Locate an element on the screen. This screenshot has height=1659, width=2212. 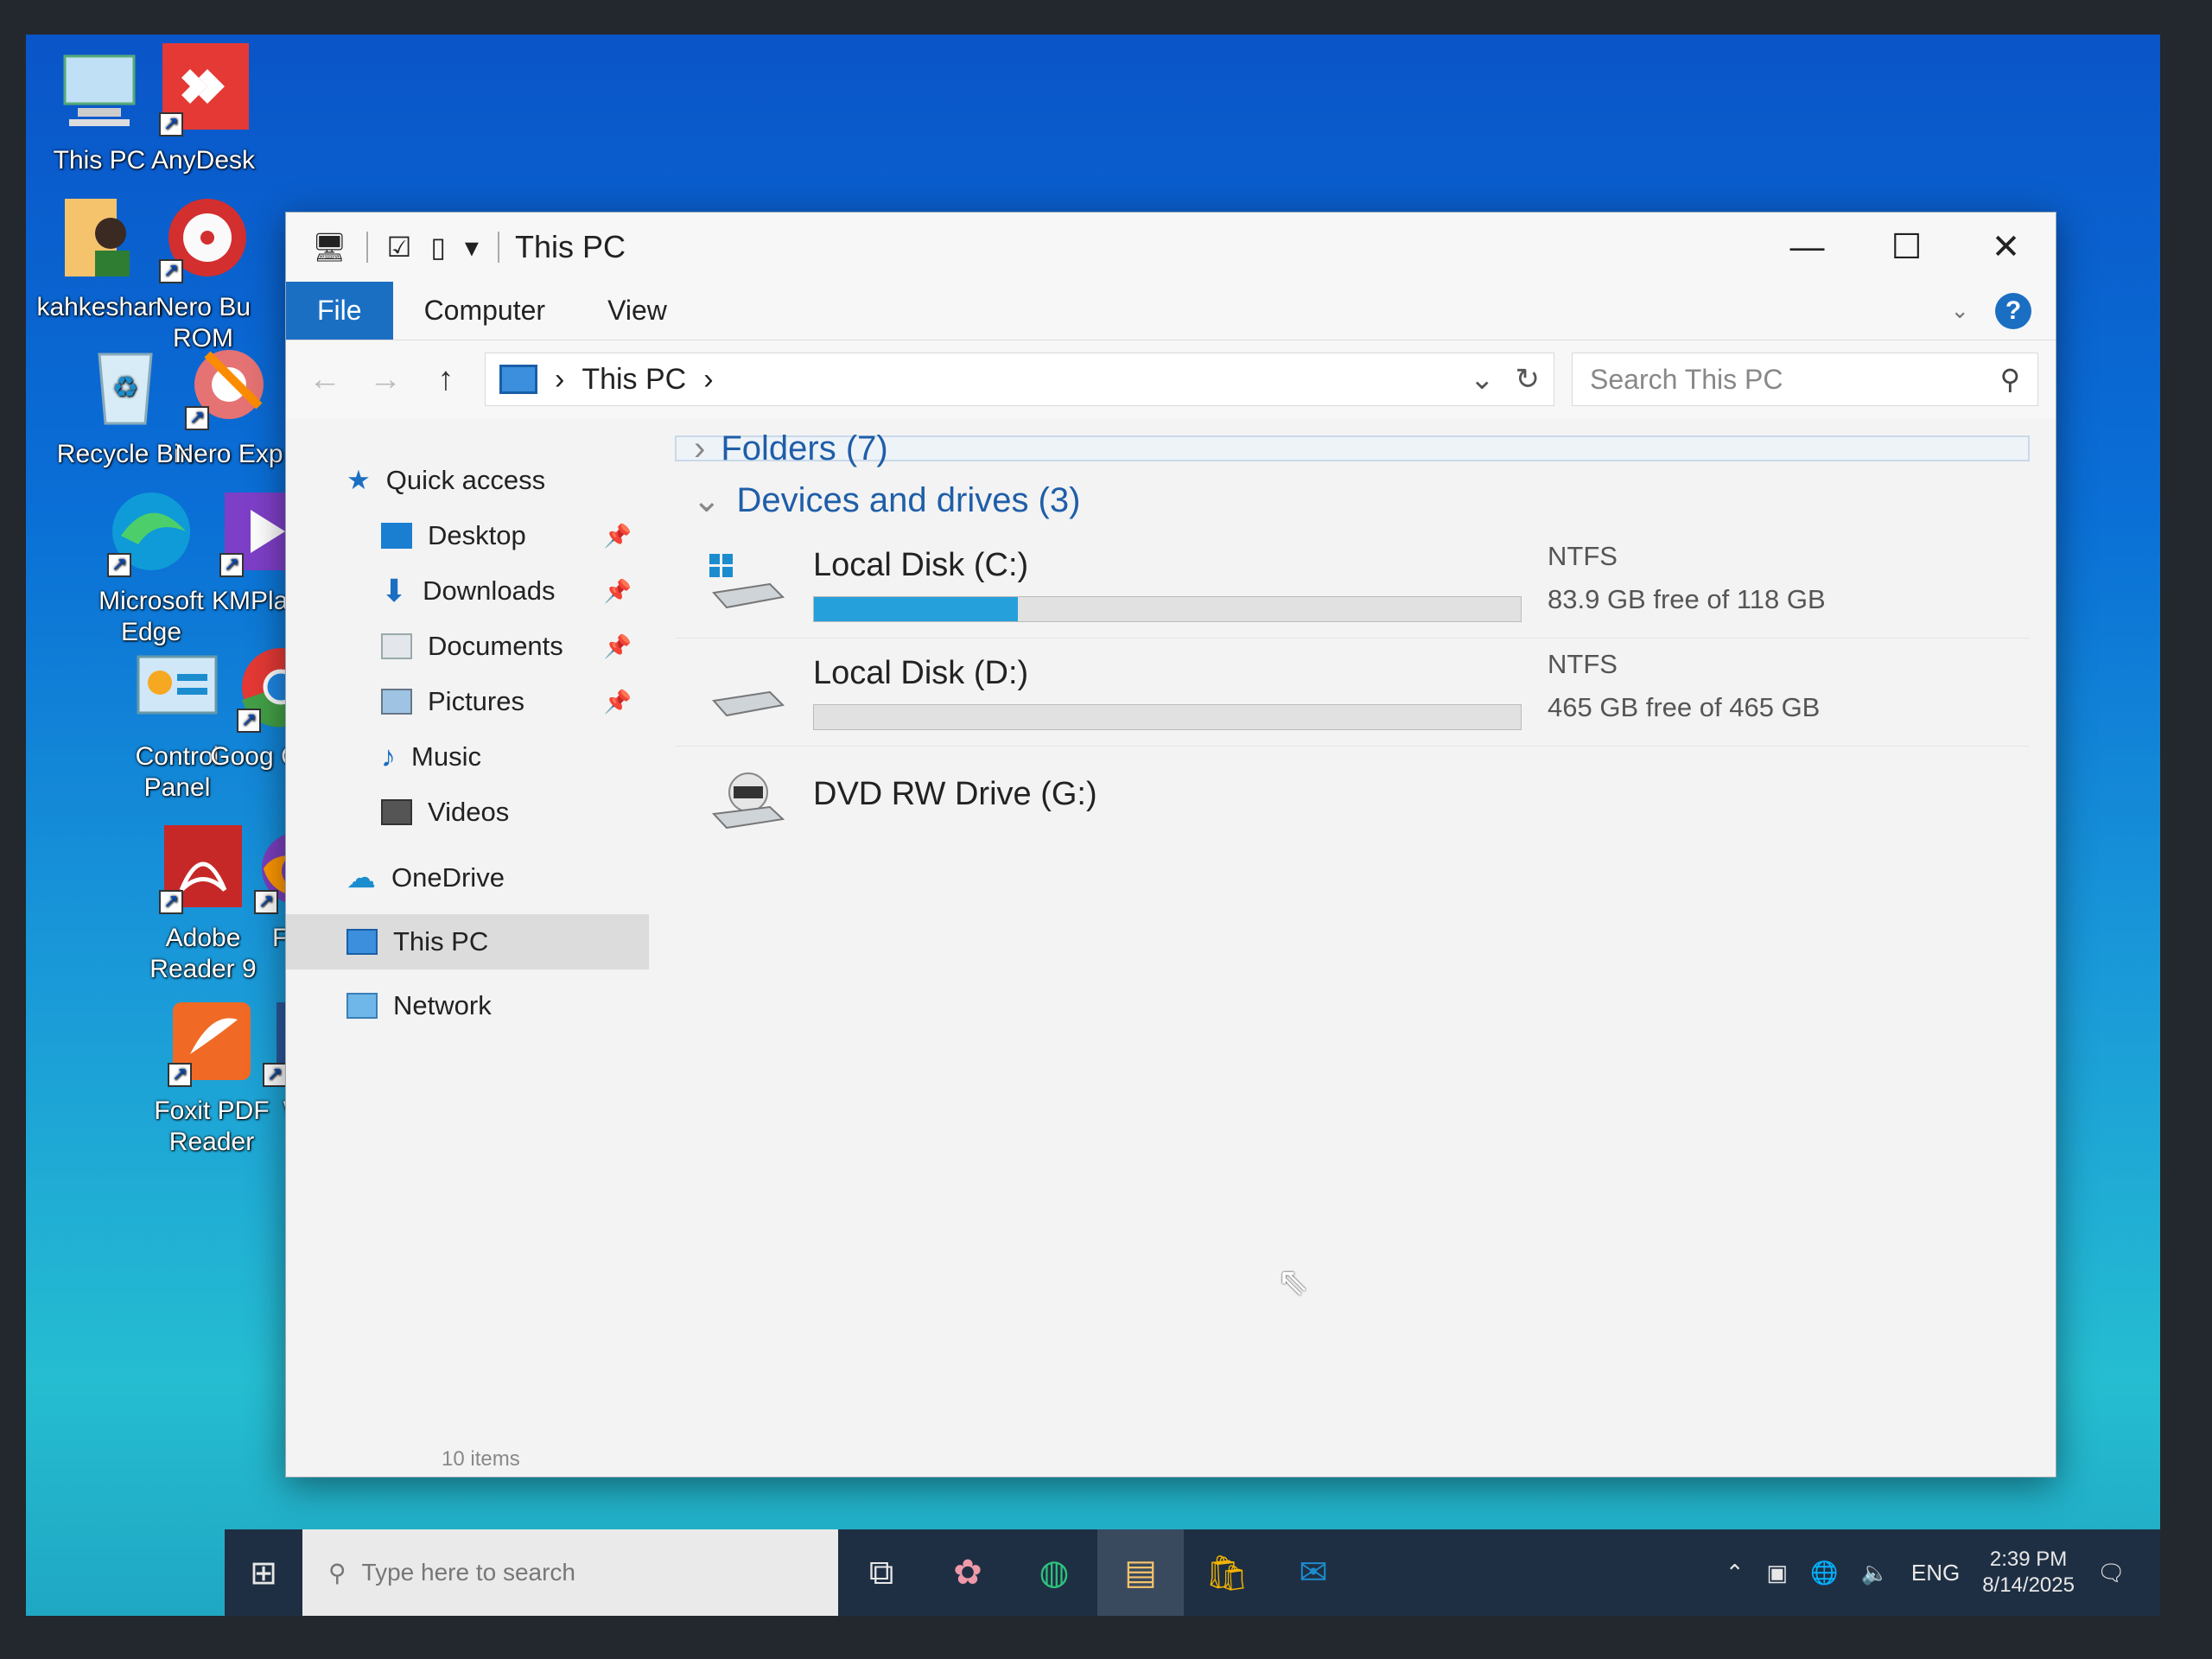
chevron-right-icon: › is located at coordinates (700, 448).